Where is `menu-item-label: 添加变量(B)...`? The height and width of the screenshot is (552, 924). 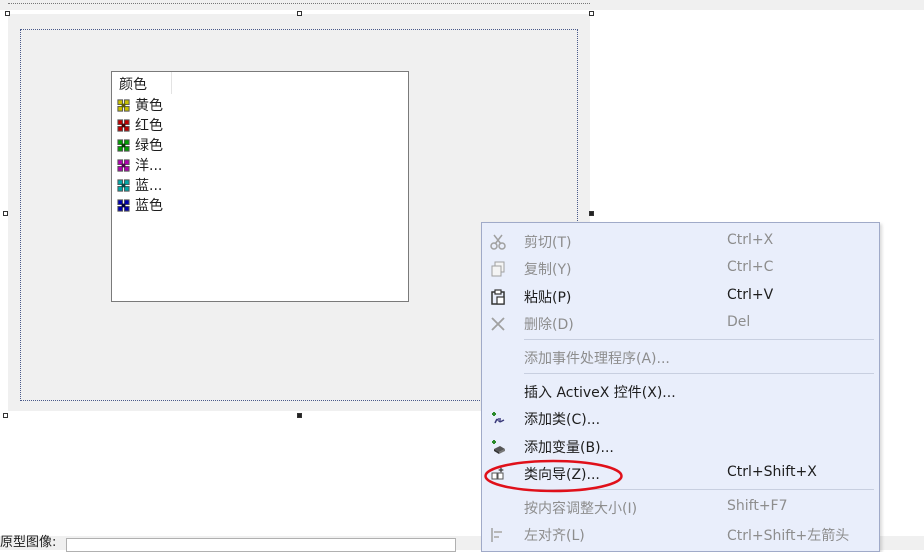
menu-item-label: 添加变量(B)... is located at coordinates (569, 448).